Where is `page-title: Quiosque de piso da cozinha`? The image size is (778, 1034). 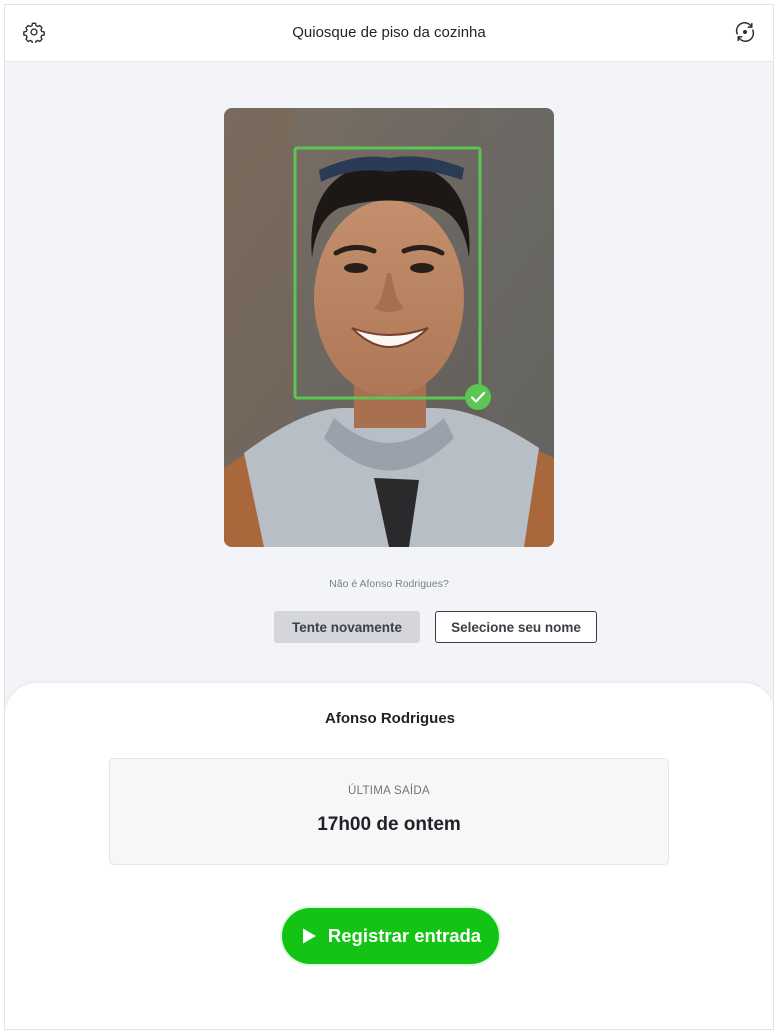 page-title: Quiosque de piso da cozinha is located at coordinates (389, 32).